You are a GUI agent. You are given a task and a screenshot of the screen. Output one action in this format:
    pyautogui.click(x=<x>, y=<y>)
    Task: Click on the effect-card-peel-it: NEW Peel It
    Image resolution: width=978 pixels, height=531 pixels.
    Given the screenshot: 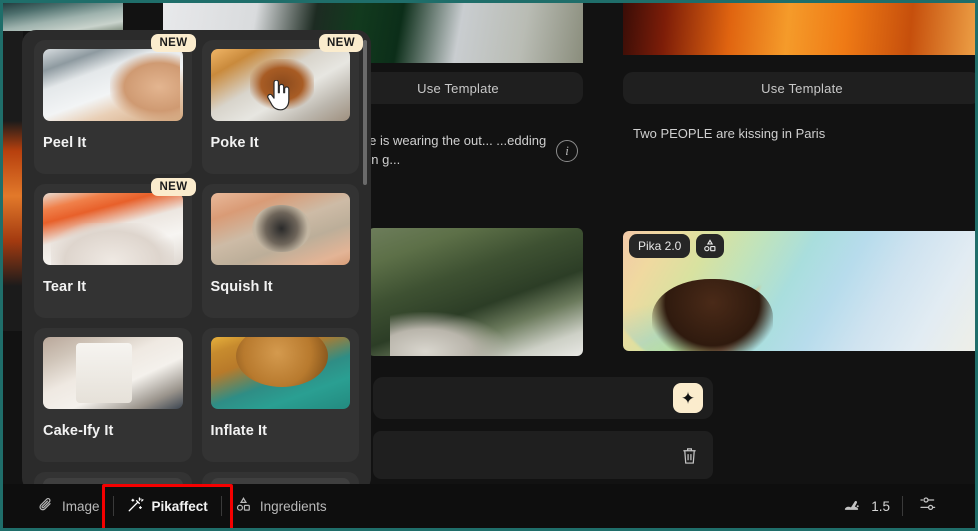 What is the action you would take?
    pyautogui.click(x=115, y=104)
    